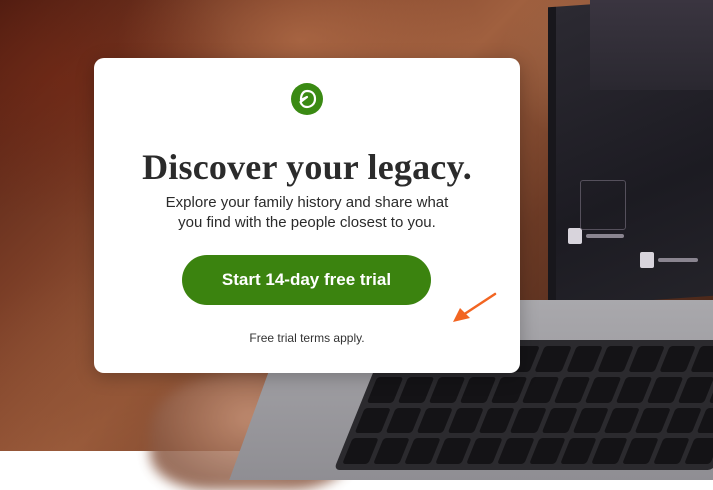 This screenshot has height=490, width=713. I want to click on arrow-icon, so click(475, 307).